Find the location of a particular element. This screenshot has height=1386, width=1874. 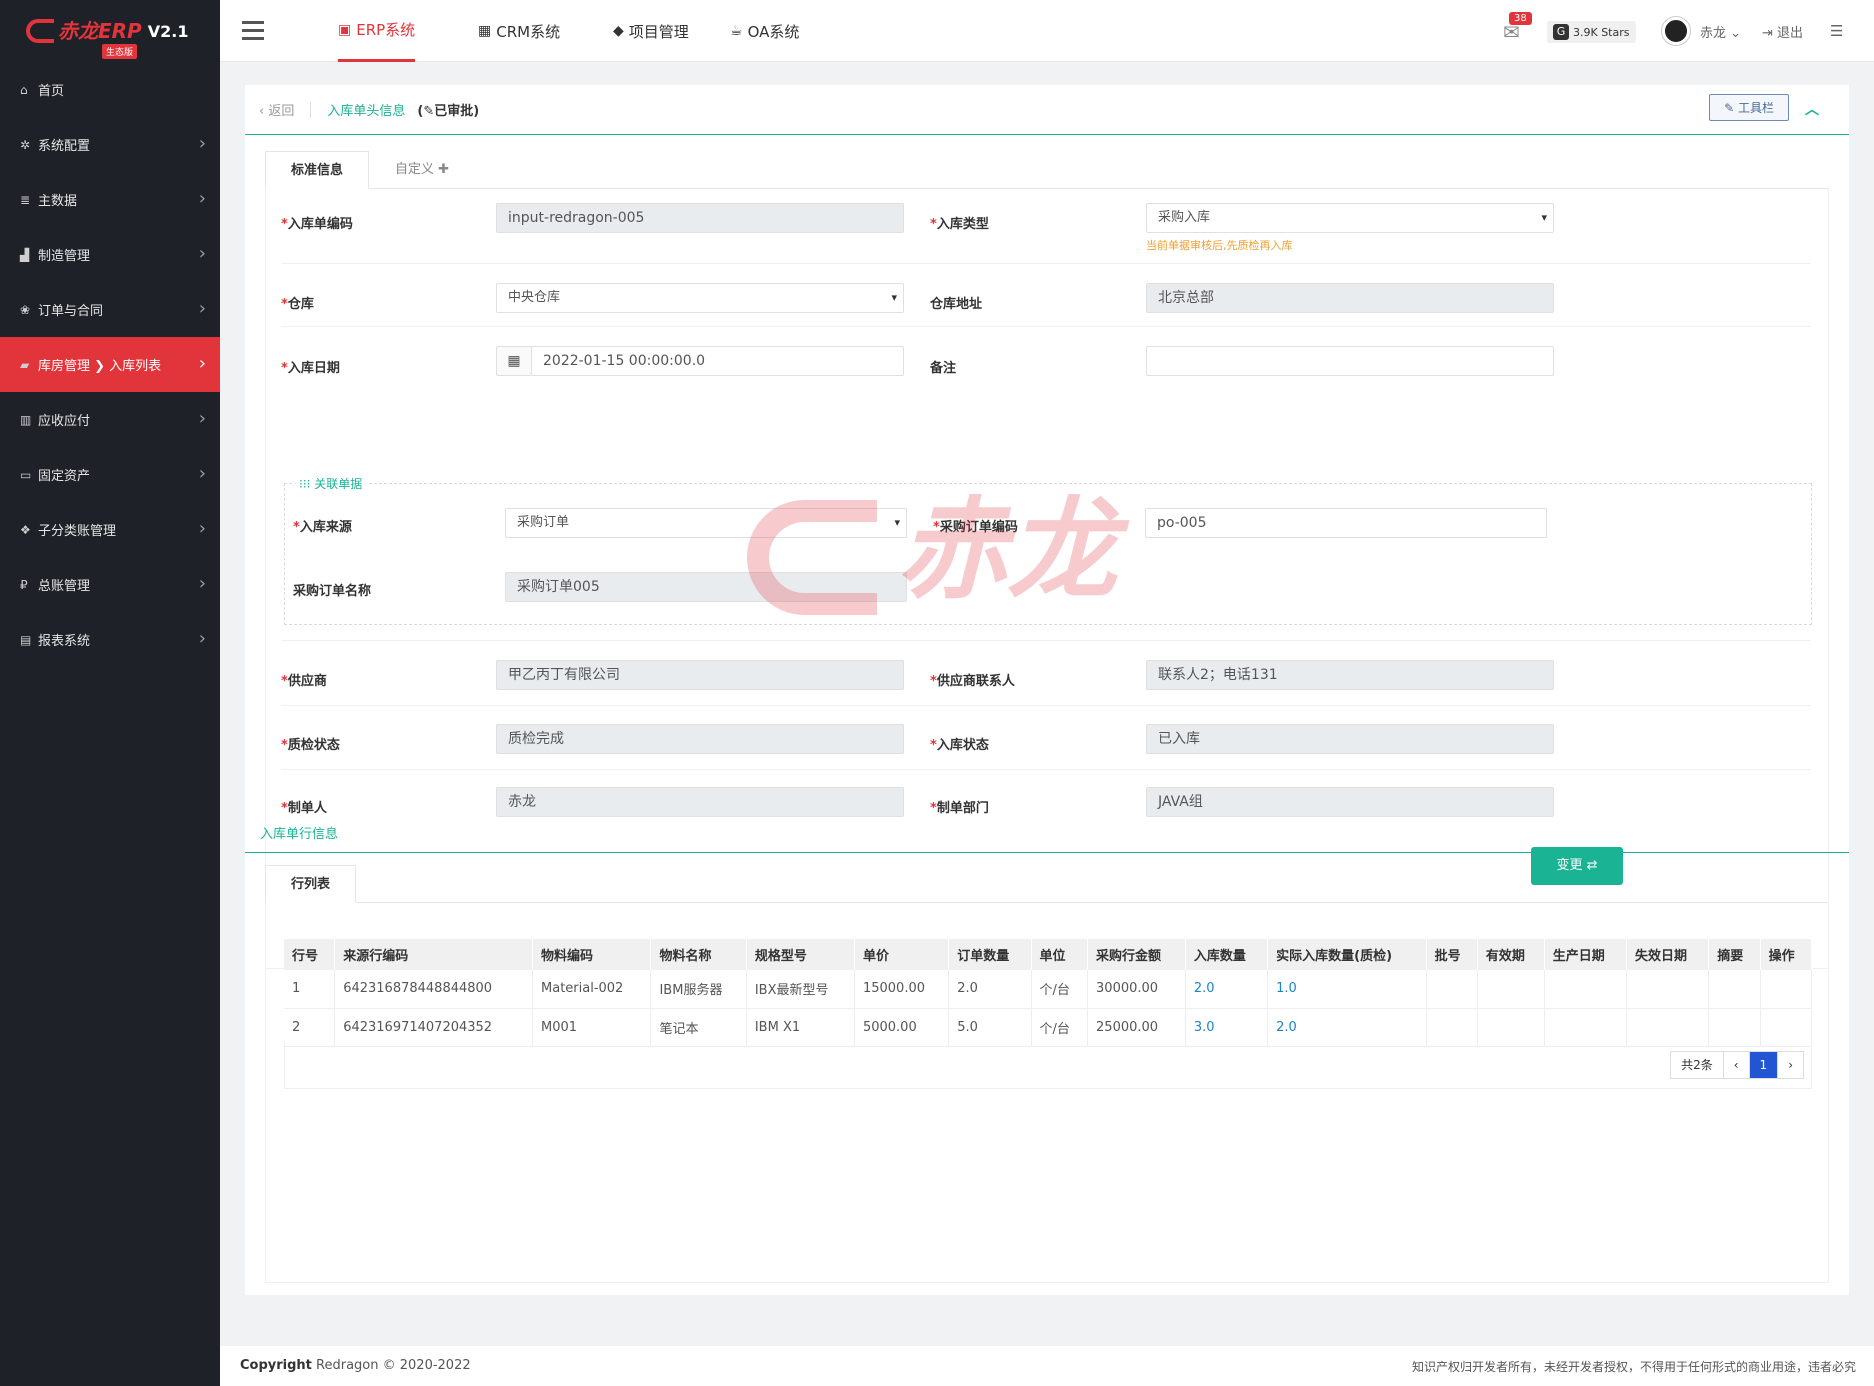

sidebar-item-label: 订单与合同 is located at coordinates (71, 311).